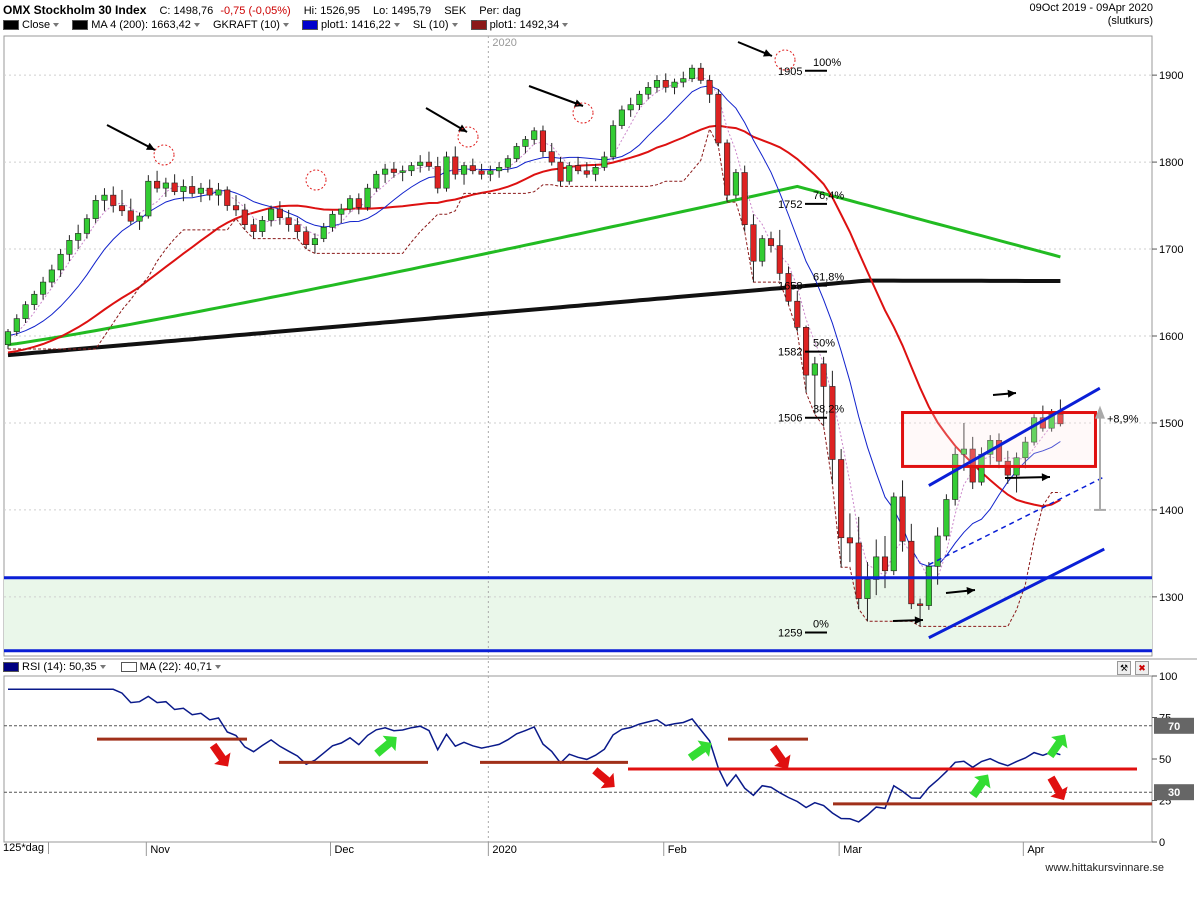 Image resolution: width=1197 pixels, height=899 pixels. Describe the element at coordinates (1162, 843) in the screenshot. I see `y-tick-label: 0` at that location.